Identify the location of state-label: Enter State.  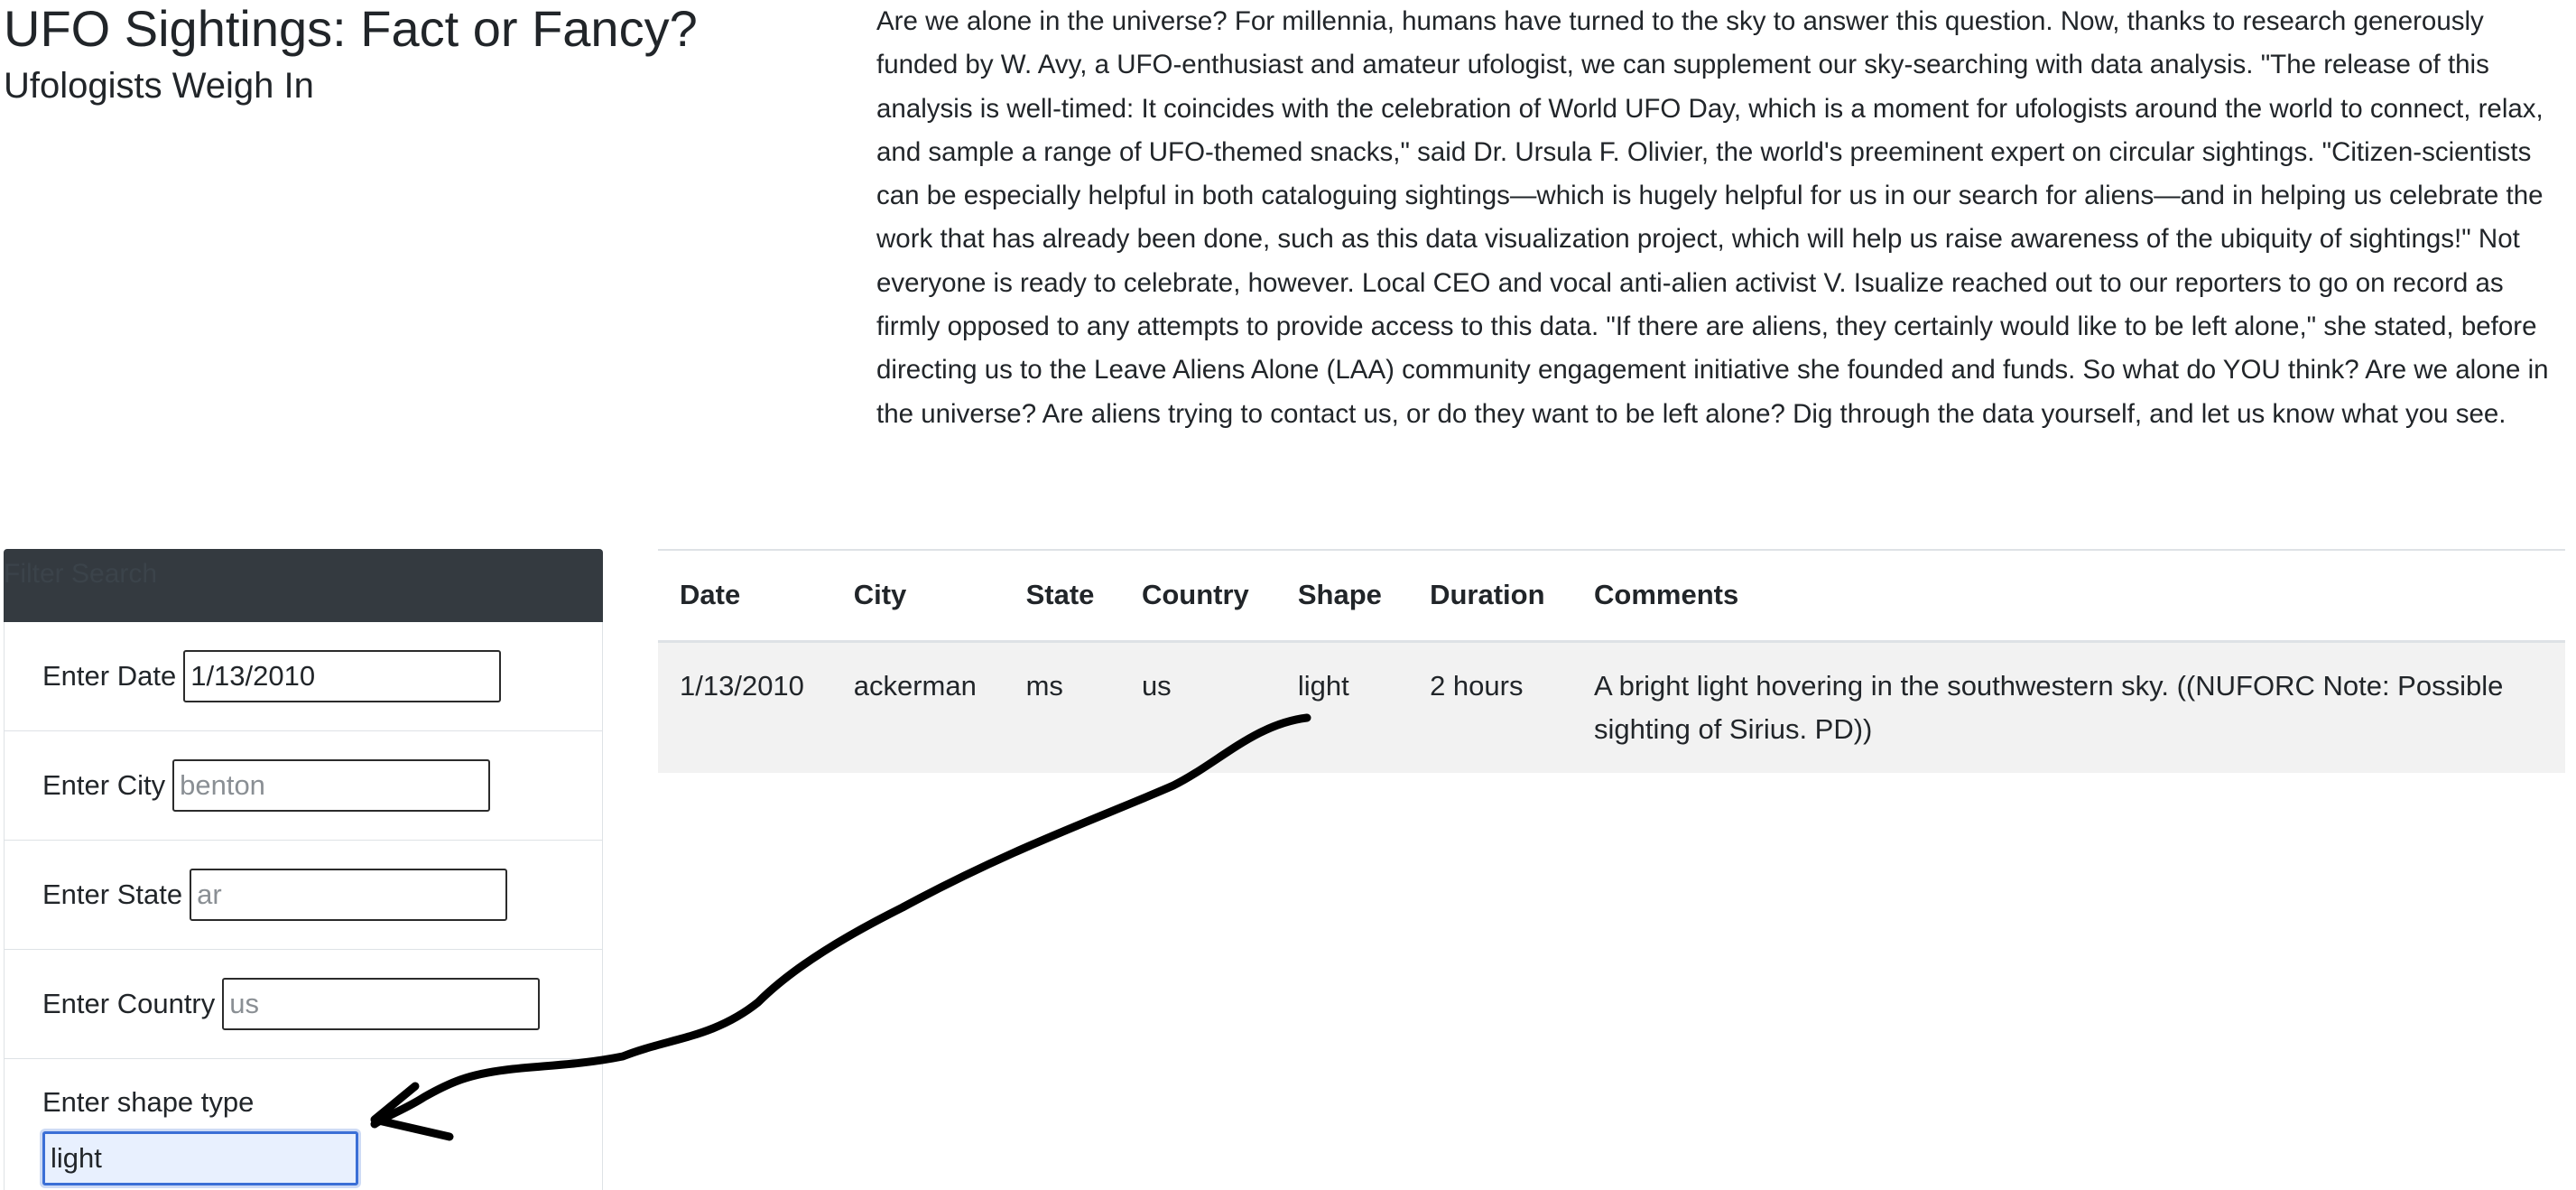
(112, 894).